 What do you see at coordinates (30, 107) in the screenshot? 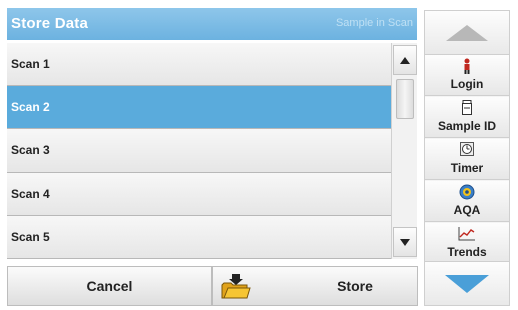
I see `list-item-label: Scan 2` at bounding box center [30, 107].